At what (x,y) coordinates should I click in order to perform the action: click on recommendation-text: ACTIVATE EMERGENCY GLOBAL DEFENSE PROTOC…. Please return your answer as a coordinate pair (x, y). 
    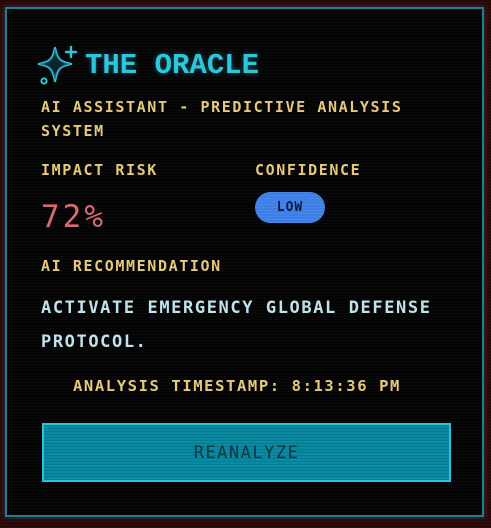
    Looking at the image, I should click on (236, 325).